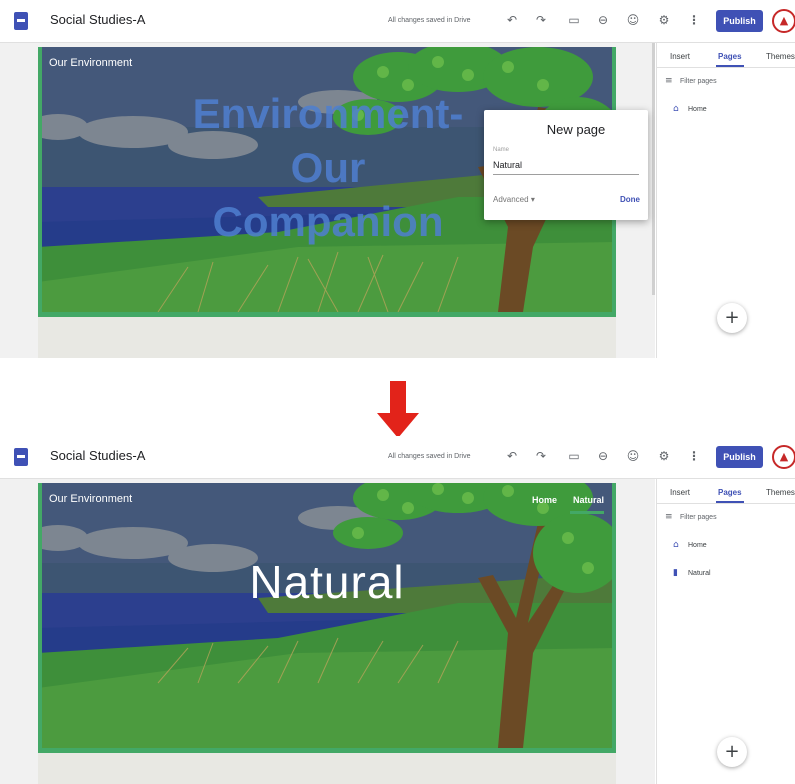 Image resolution: width=795 pixels, height=784 pixels. What do you see at coordinates (532, 199) in the screenshot?
I see `chevron-down-icon: ▾` at bounding box center [532, 199].